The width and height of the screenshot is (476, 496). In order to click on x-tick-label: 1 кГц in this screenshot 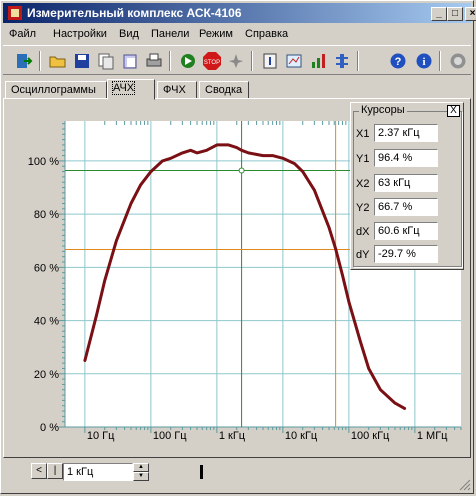, I will do `click(232, 436)`.